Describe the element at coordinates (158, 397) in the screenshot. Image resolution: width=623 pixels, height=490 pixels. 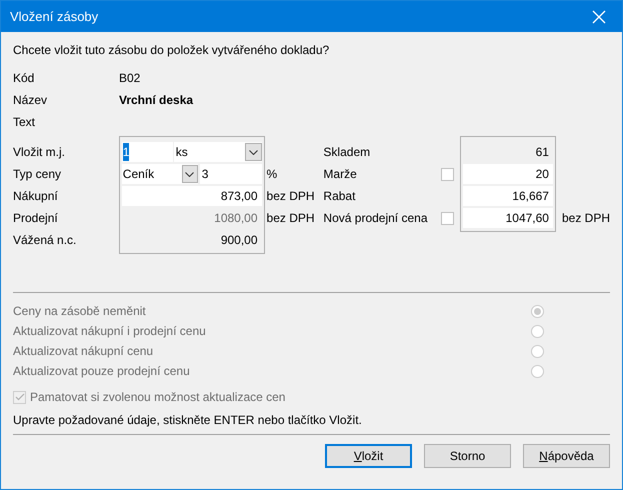
I see `checkbox-label: Pamatovat si zvolenou možnost aktualizace cen` at that location.